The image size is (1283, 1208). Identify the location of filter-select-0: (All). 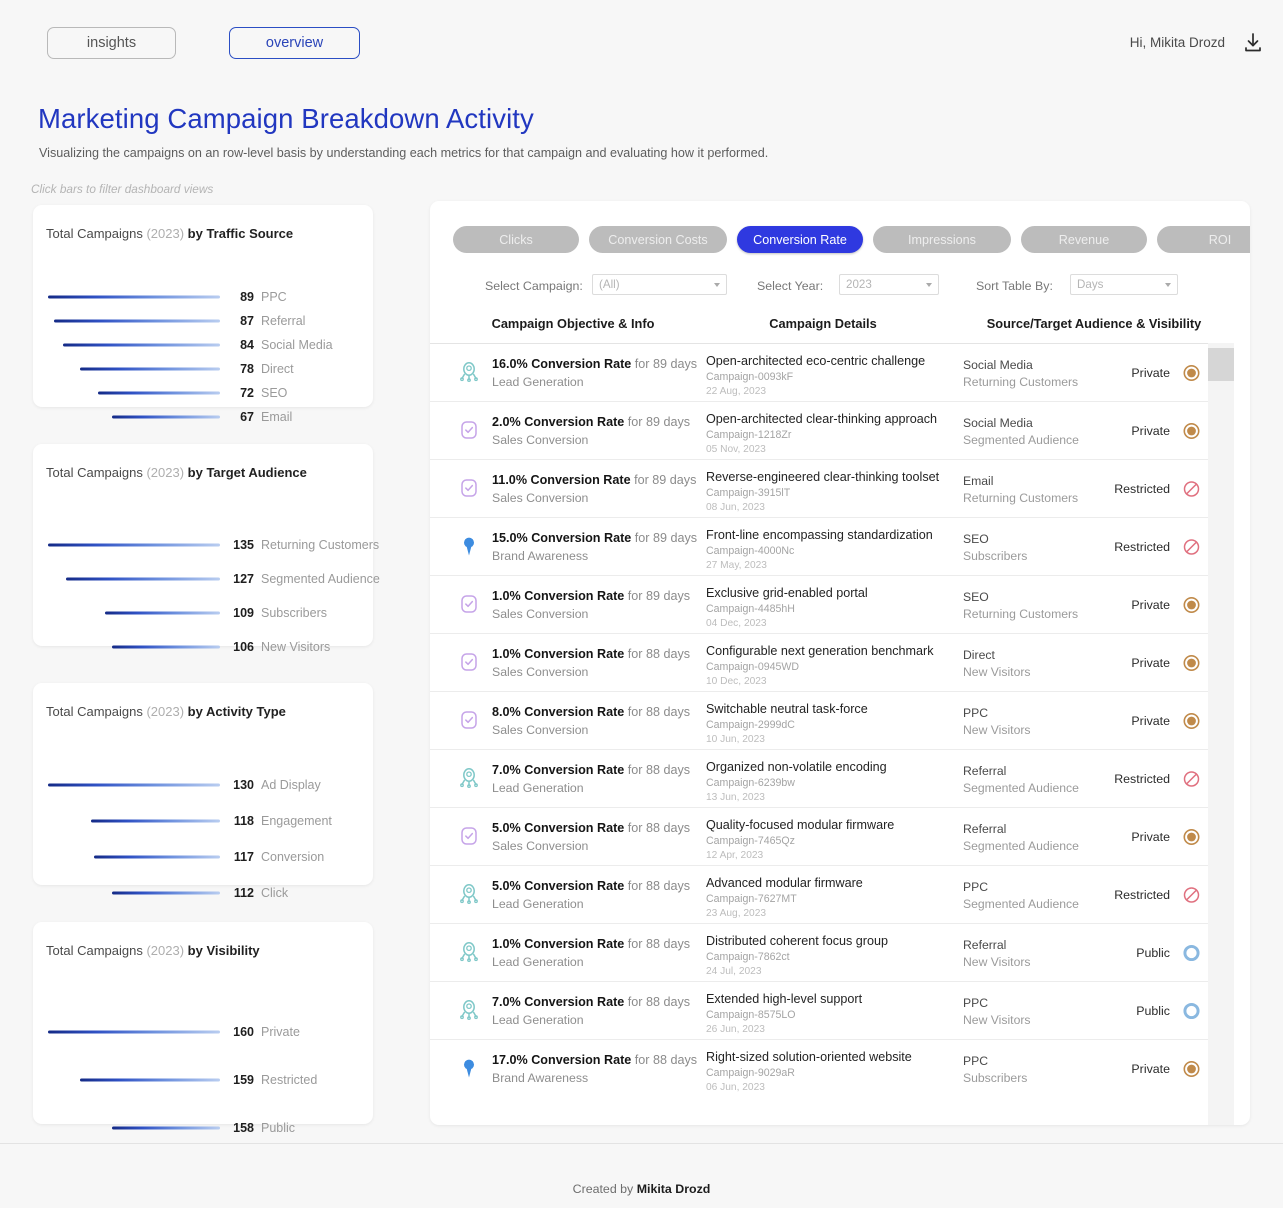
(659, 284).